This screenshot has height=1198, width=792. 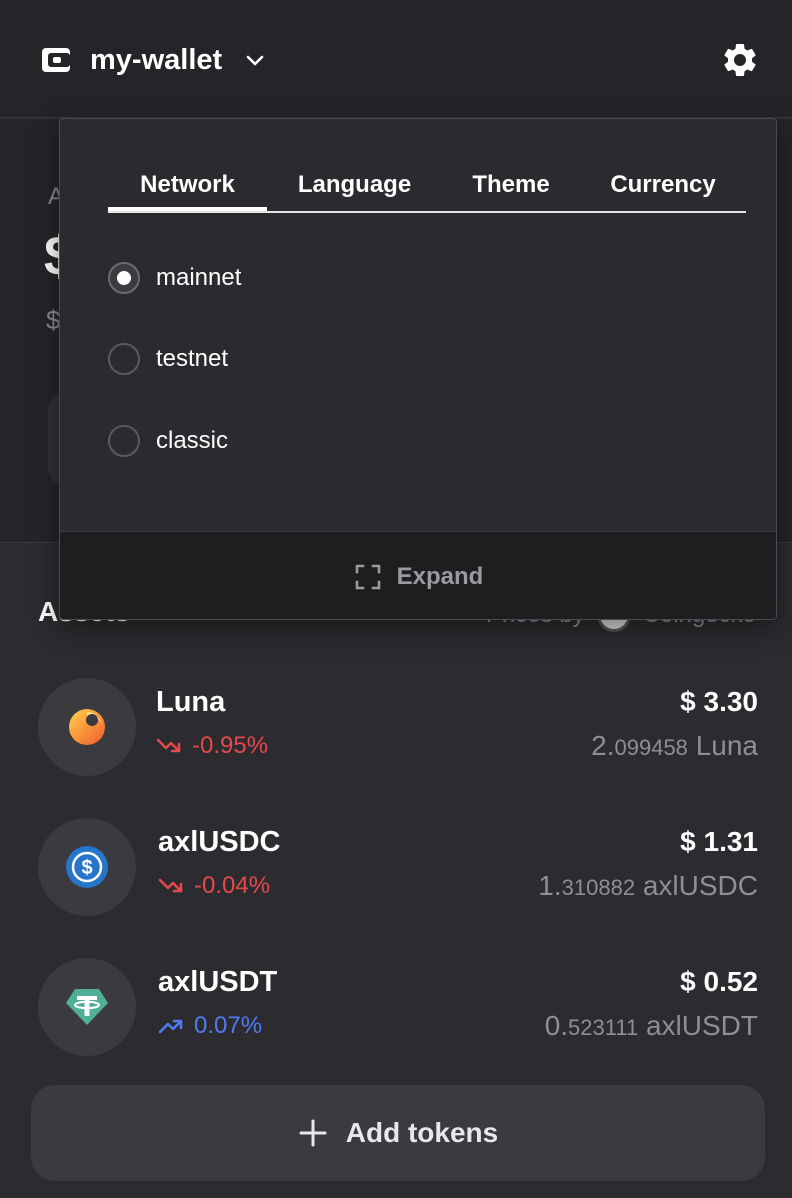 I want to click on axlusdt-token-icon-wrap, so click(x=87, y=1007).